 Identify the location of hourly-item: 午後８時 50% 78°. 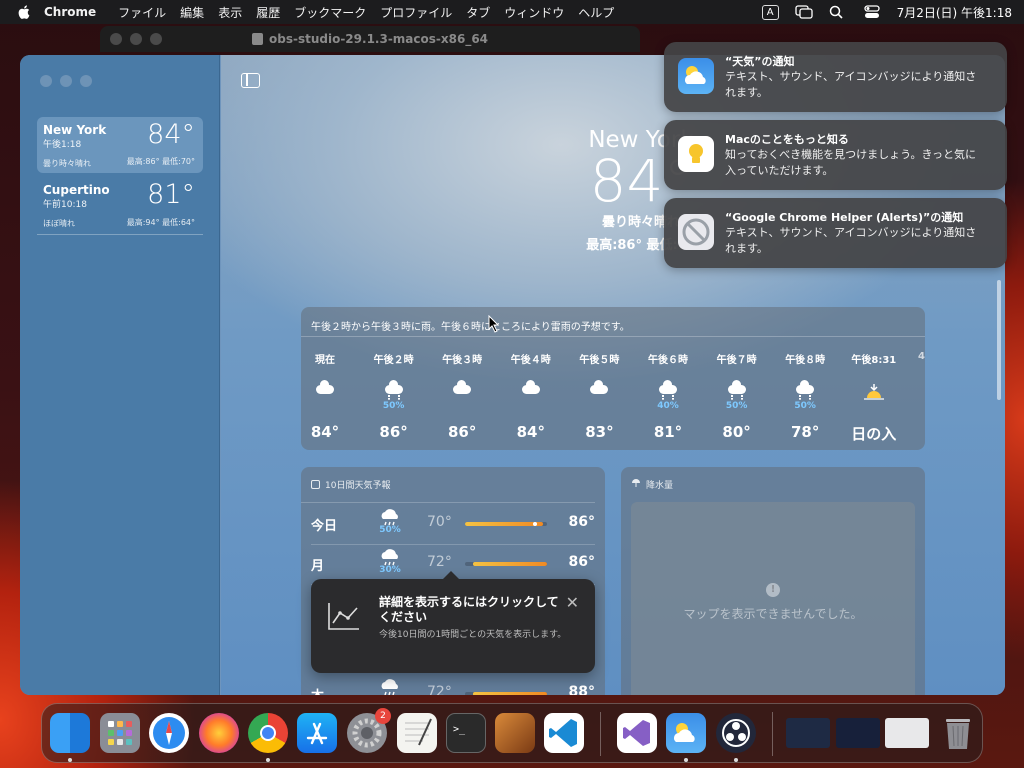
(805, 396).